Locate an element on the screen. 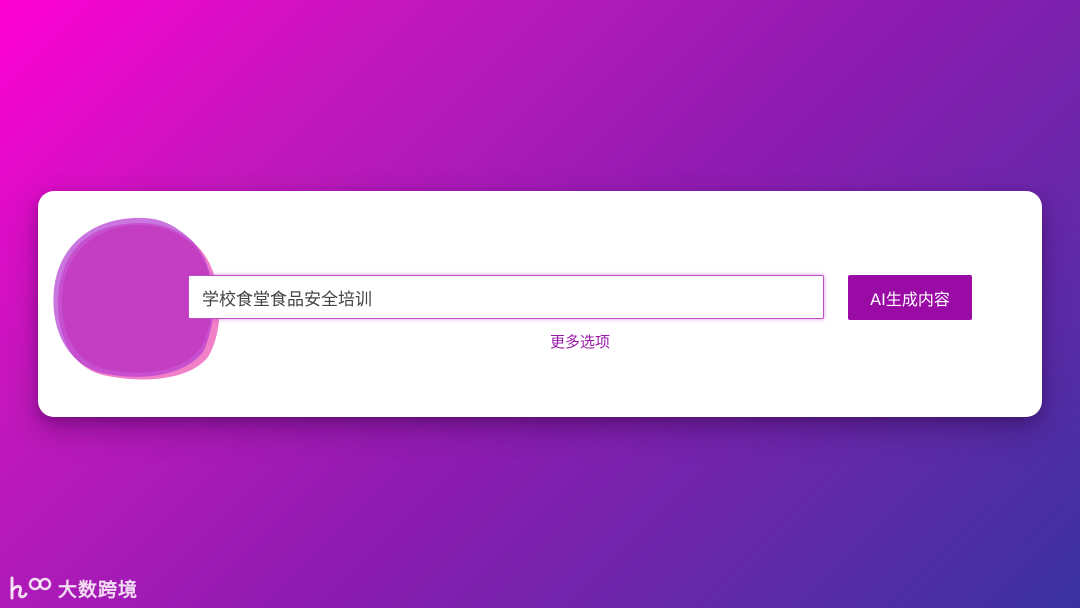 The width and height of the screenshot is (1080, 608). brand-mark-icon is located at coordinates (31, 588).